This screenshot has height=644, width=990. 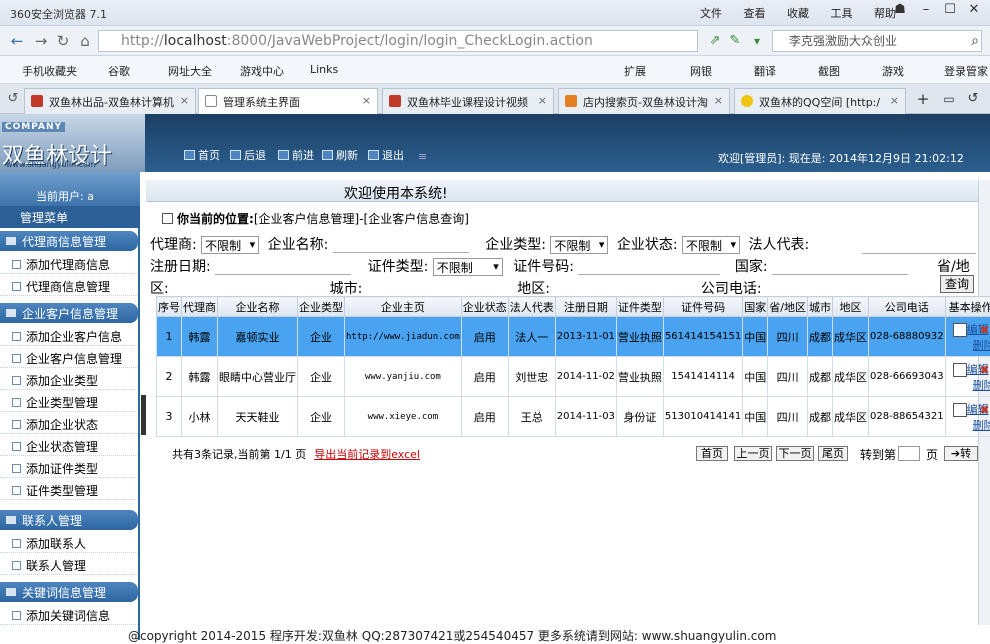 What do you see at coordinates (340, 156) in the screenshot?
I see `nav-refresh-button: 刷新` at bounding box center [340, 156].